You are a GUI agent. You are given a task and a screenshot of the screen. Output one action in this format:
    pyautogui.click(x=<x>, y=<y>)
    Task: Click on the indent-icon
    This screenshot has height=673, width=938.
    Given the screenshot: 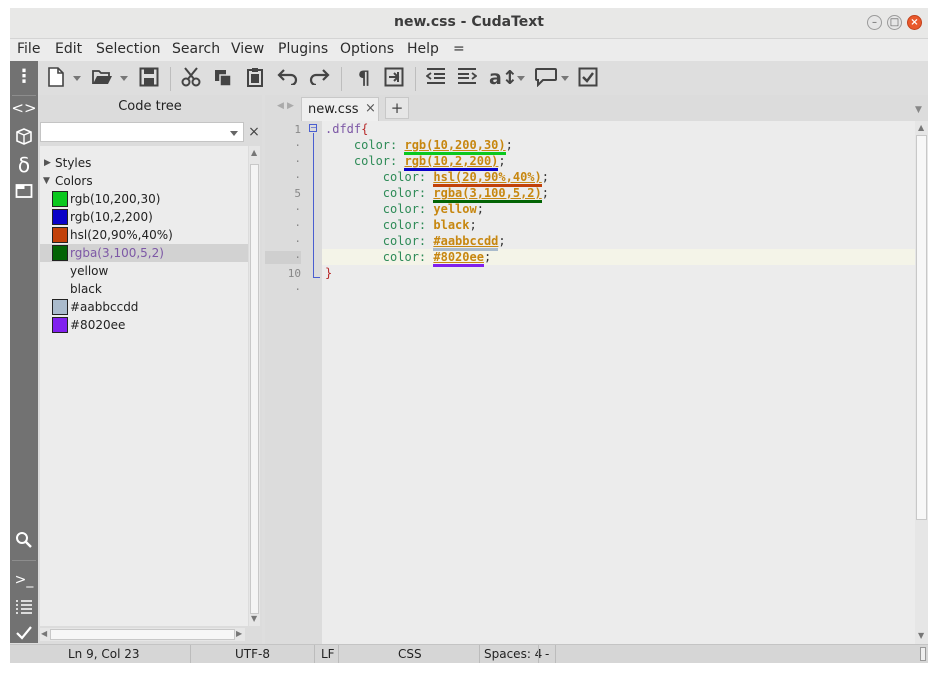 What is the action you would take?
    pyautogui.click(x=467, y=78)
    